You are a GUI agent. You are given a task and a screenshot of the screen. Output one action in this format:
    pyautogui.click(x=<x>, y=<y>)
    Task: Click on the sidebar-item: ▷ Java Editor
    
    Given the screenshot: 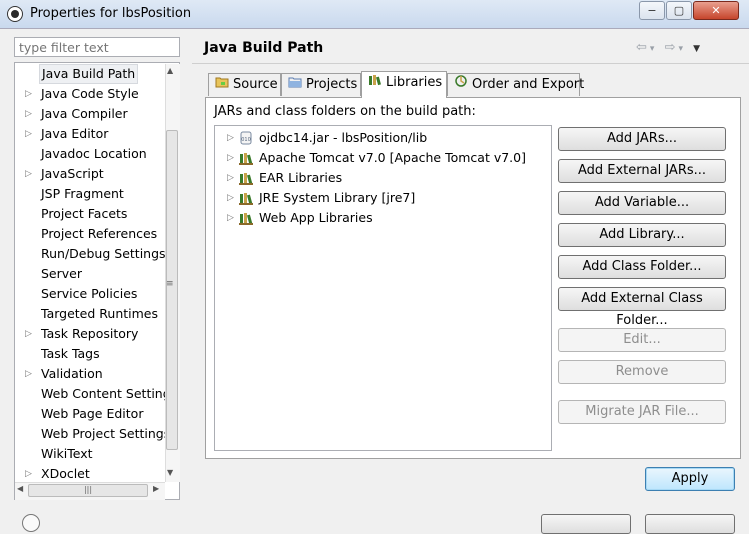 What is the action you would take?
    pyautogui.click(x=90, y=134)
    